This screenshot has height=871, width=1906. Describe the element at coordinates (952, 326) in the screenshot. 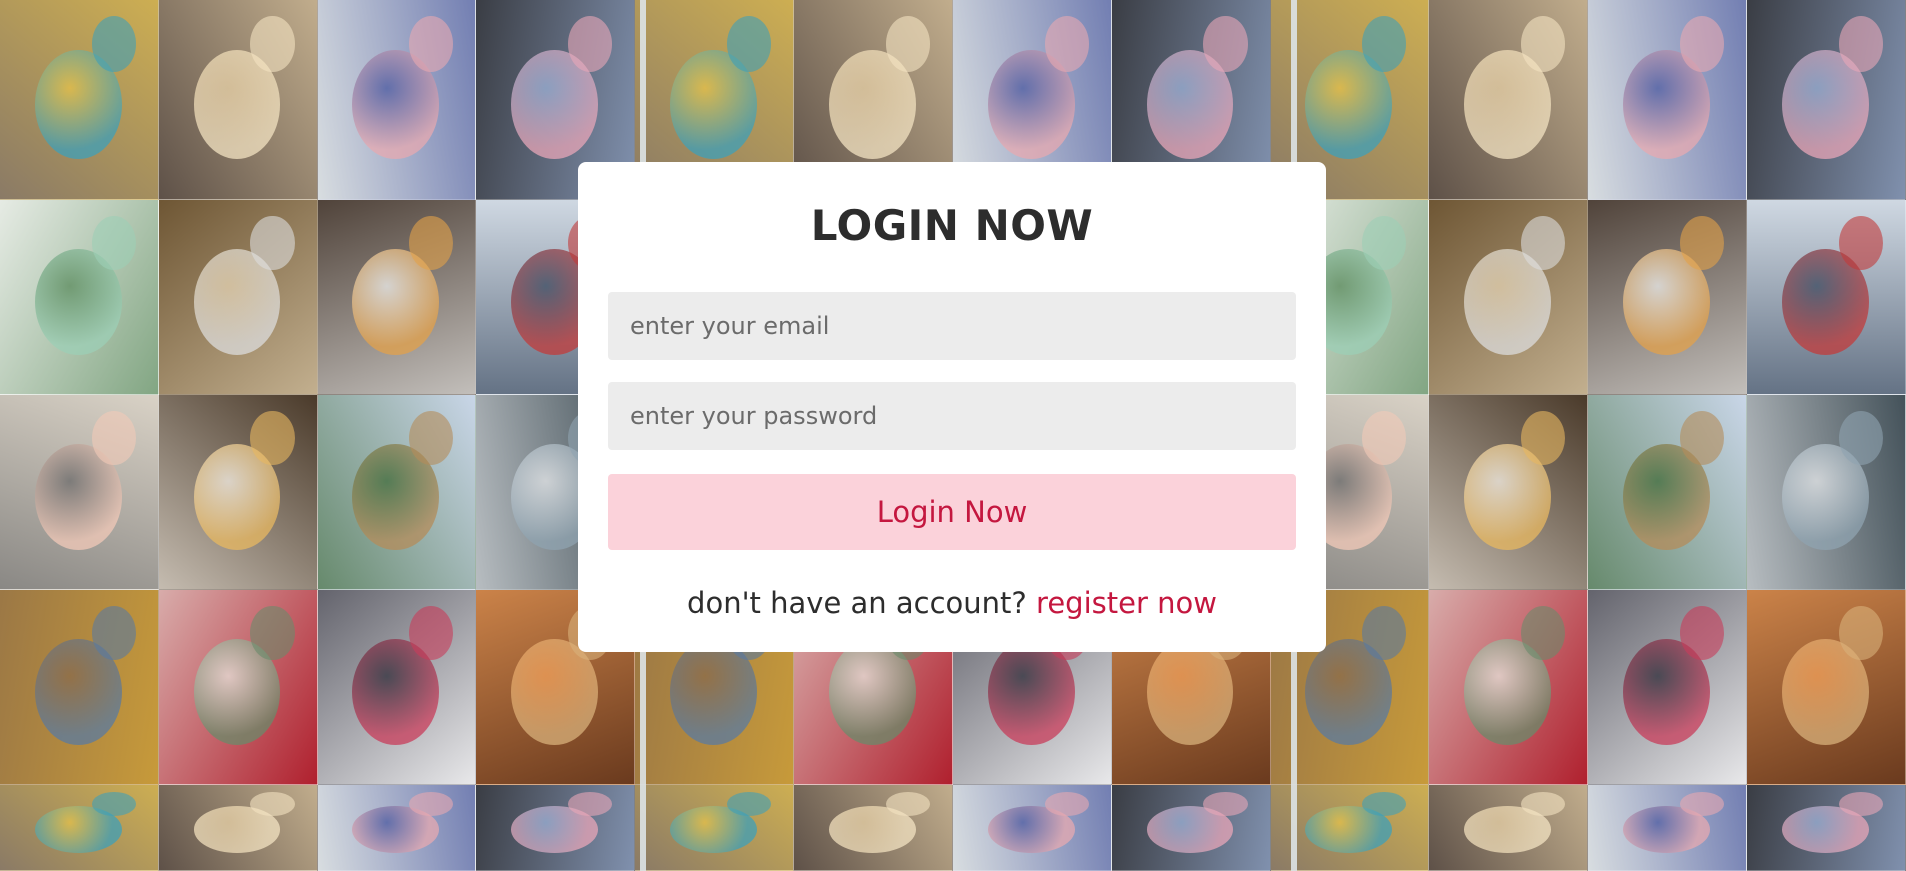

I see `email-field` at that location.